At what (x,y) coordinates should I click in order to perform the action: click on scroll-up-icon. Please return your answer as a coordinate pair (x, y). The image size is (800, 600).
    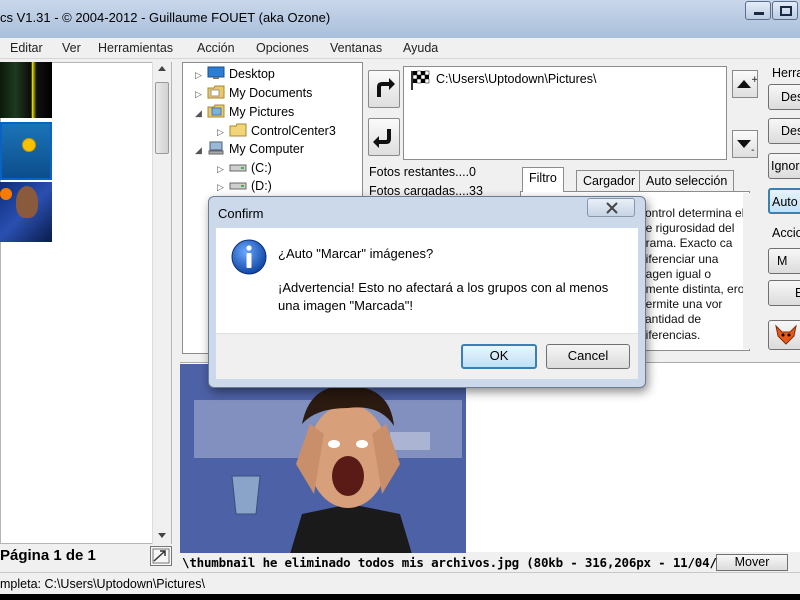
    Looking at the image, I should click on (162, 68).